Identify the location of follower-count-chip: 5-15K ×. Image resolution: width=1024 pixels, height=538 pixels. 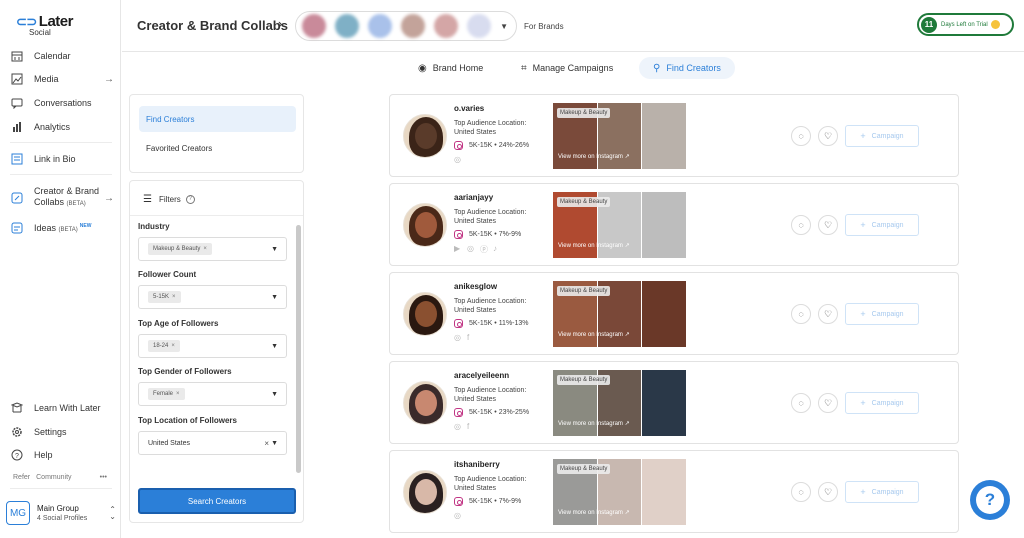
(164, 297).